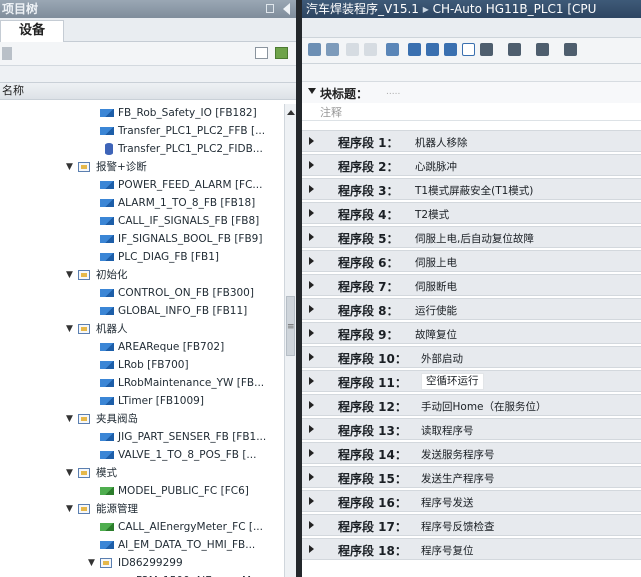 Image resolution: width=641 pixels, height=577 pixels. Describe the element at coordinates (442, 358) in the screenshot. I see `network-title: 外部启动` at that location.